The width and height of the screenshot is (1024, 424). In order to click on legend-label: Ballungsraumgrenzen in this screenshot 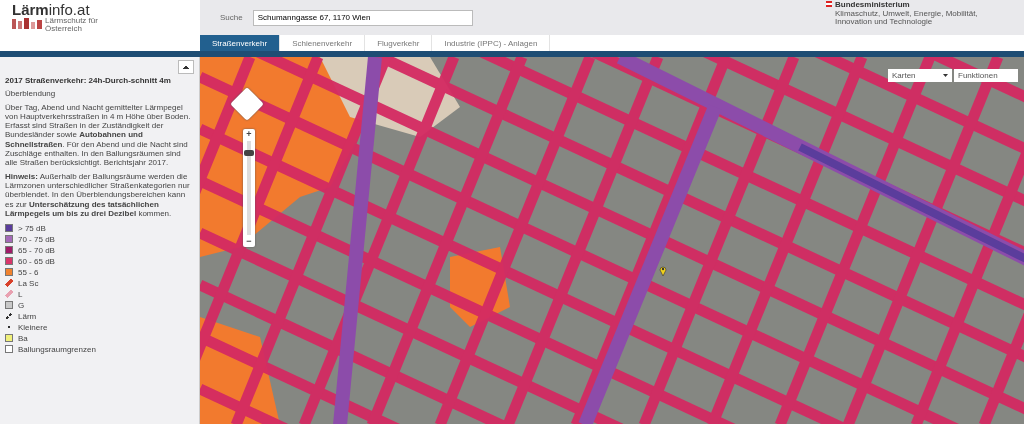, I will do `click(57, 349)`.